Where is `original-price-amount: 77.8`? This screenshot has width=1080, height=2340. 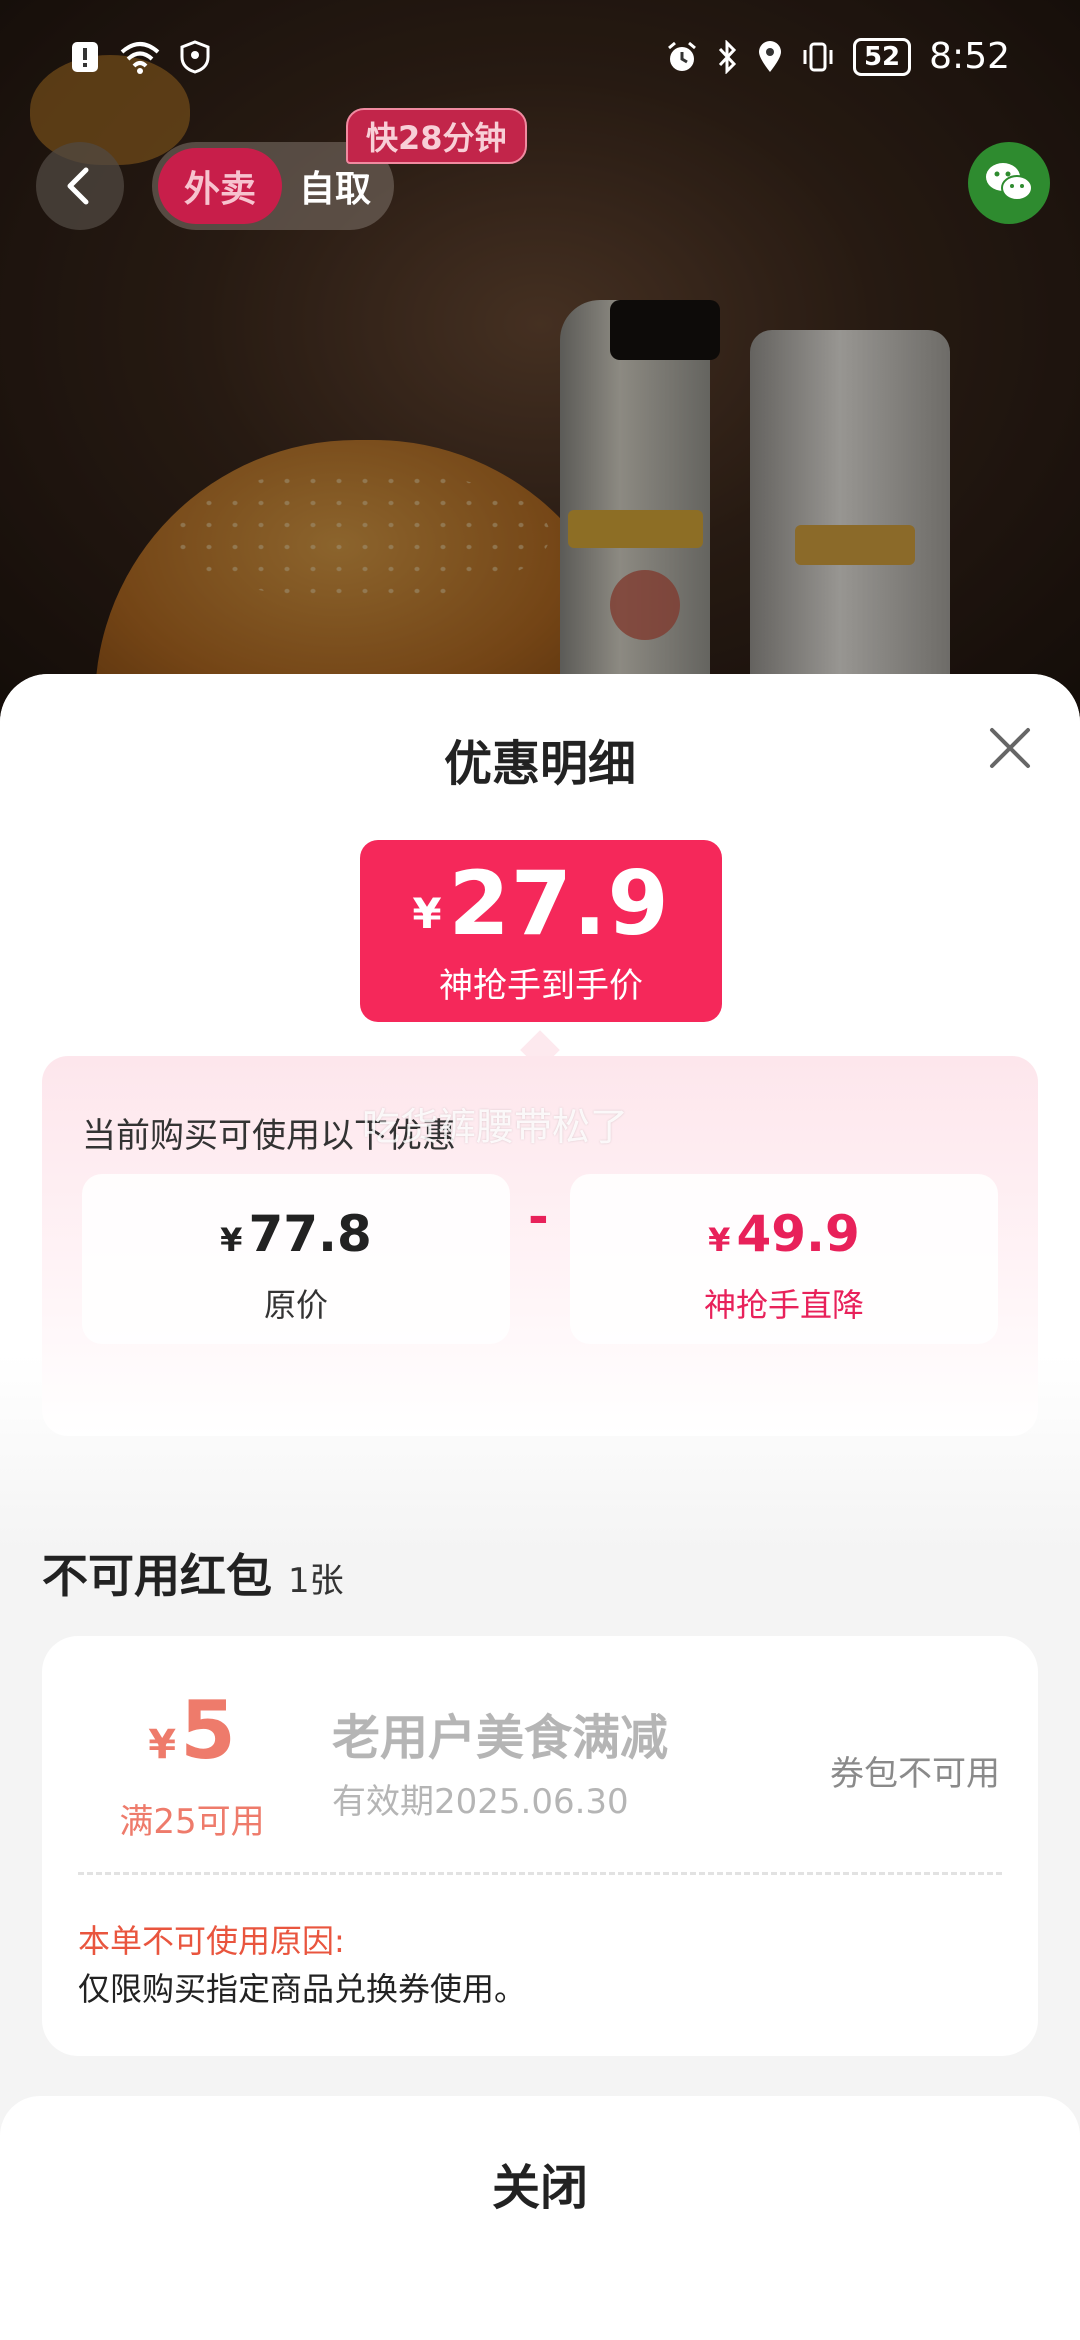 original-price-amount: 77.8 is located at coordinates (310, 1234).